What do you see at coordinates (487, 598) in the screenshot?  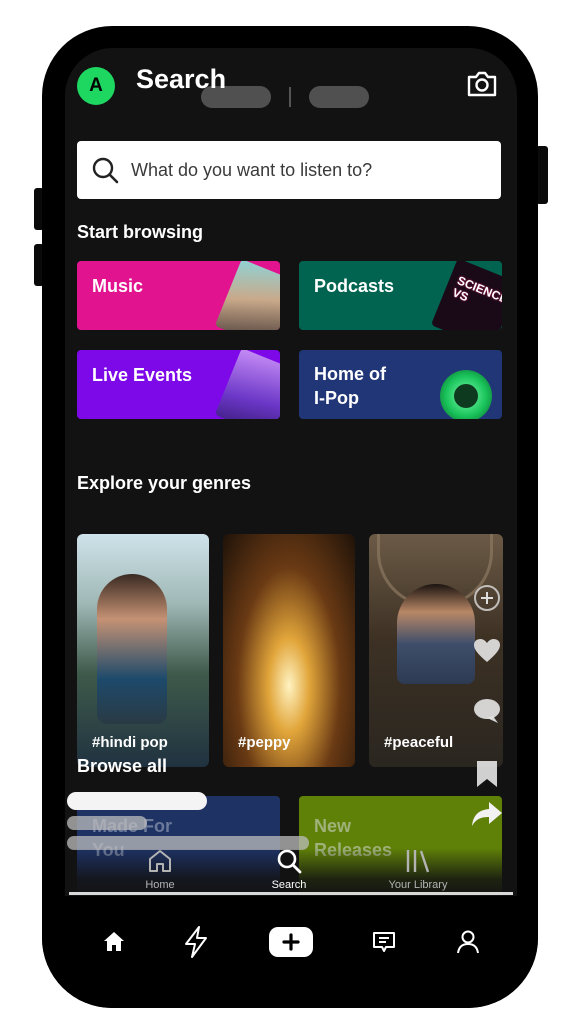 I see `add-circle-icon` at bounding box center [487, 598].